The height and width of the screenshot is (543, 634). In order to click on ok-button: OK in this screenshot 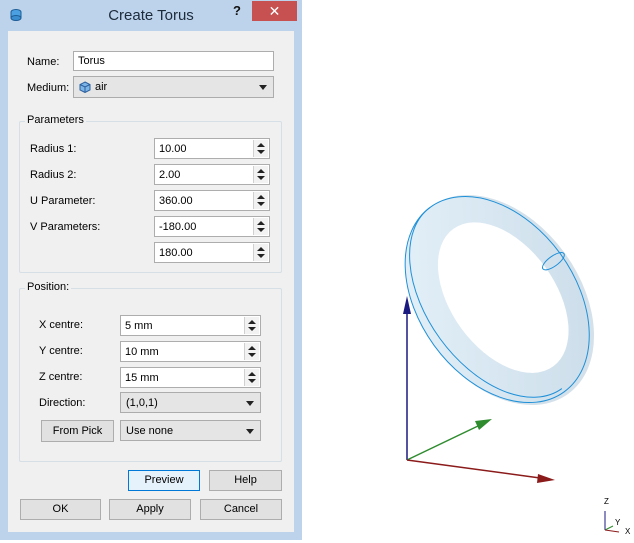, I will do `click(60, 509)`.